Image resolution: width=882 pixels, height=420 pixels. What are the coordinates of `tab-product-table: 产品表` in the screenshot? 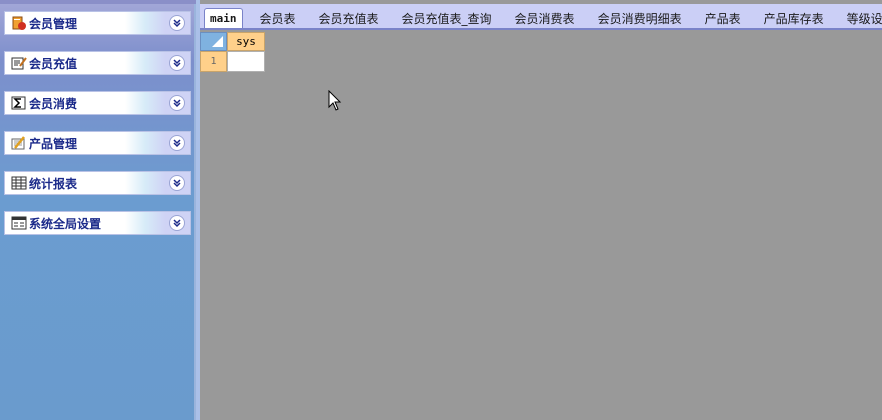 It's located at (723, 18).